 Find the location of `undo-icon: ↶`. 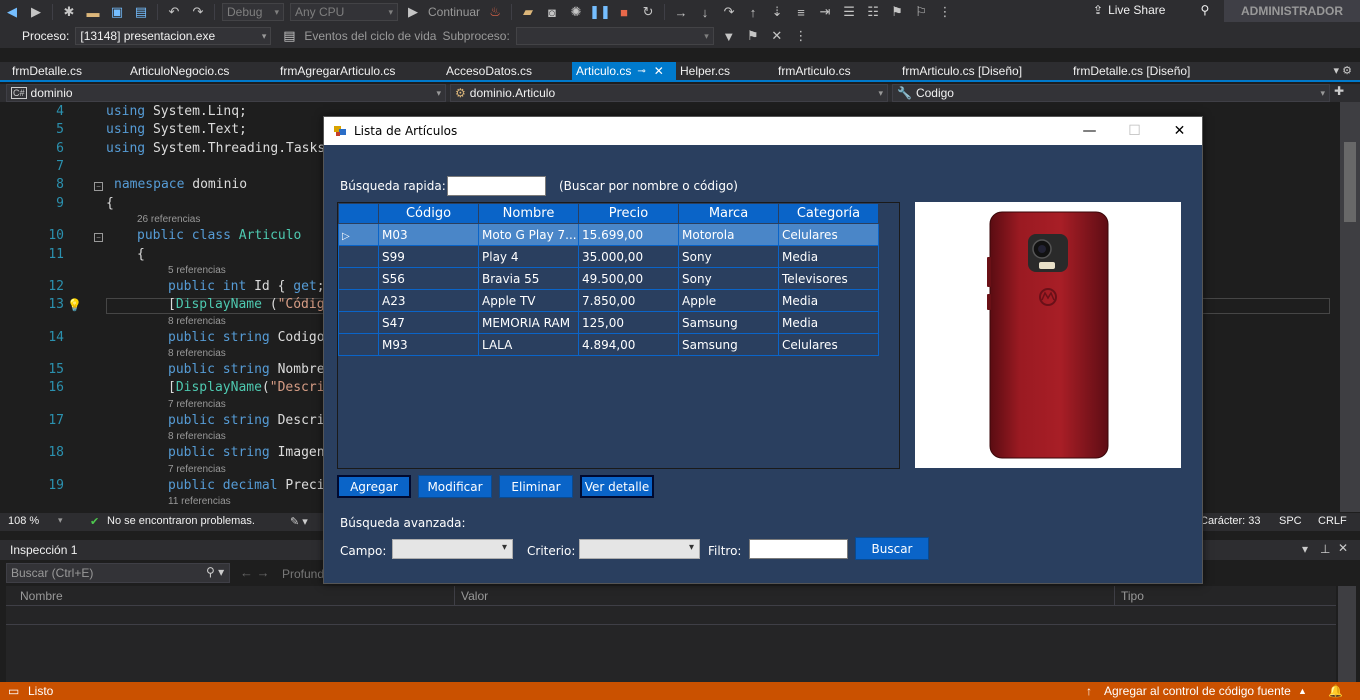

undo-icon: ↶ is located at coordinates (174, 12).